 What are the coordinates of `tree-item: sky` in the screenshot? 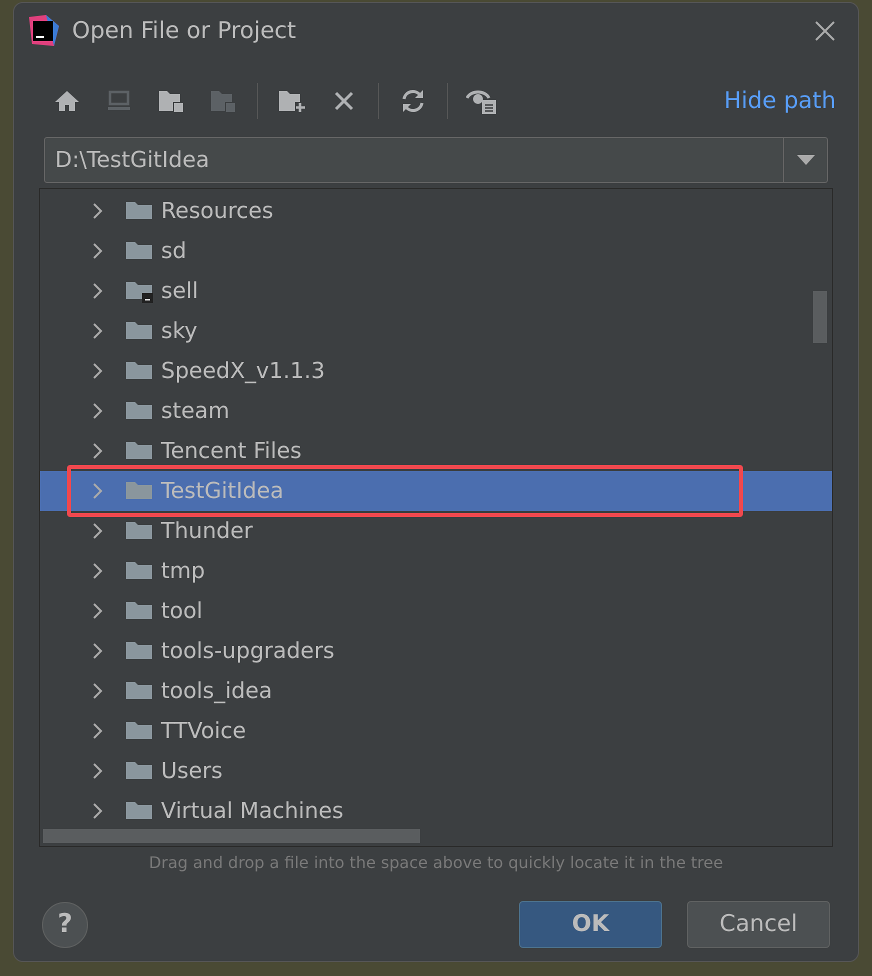 It's located at (436, 331).